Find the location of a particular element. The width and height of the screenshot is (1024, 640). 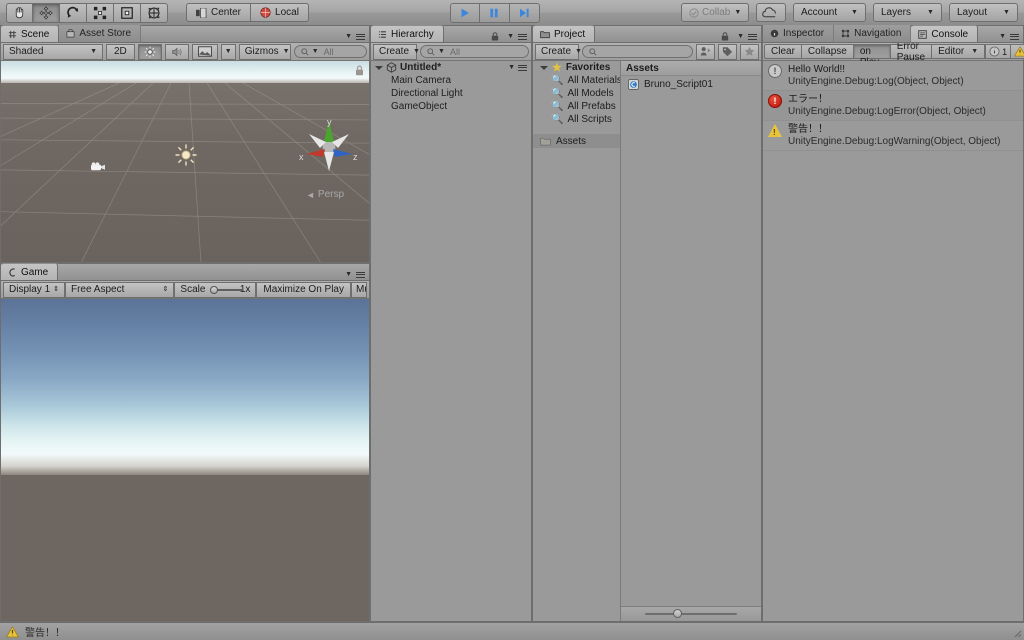

collab-button: Collab ▼ is located at coordinates (714, 12).